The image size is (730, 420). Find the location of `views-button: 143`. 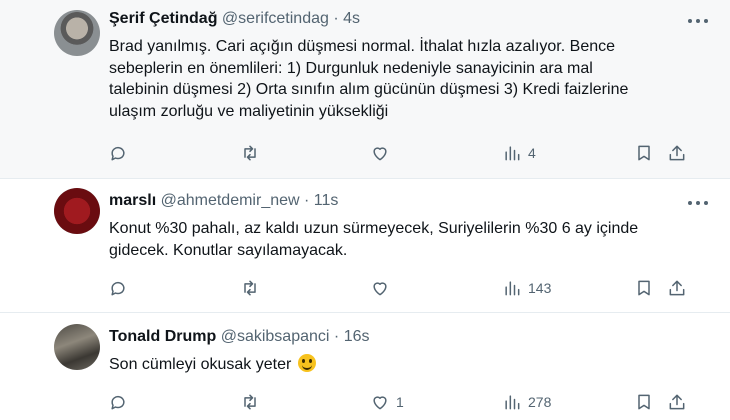

views-button: 143 is located at coordinates (526, 288).